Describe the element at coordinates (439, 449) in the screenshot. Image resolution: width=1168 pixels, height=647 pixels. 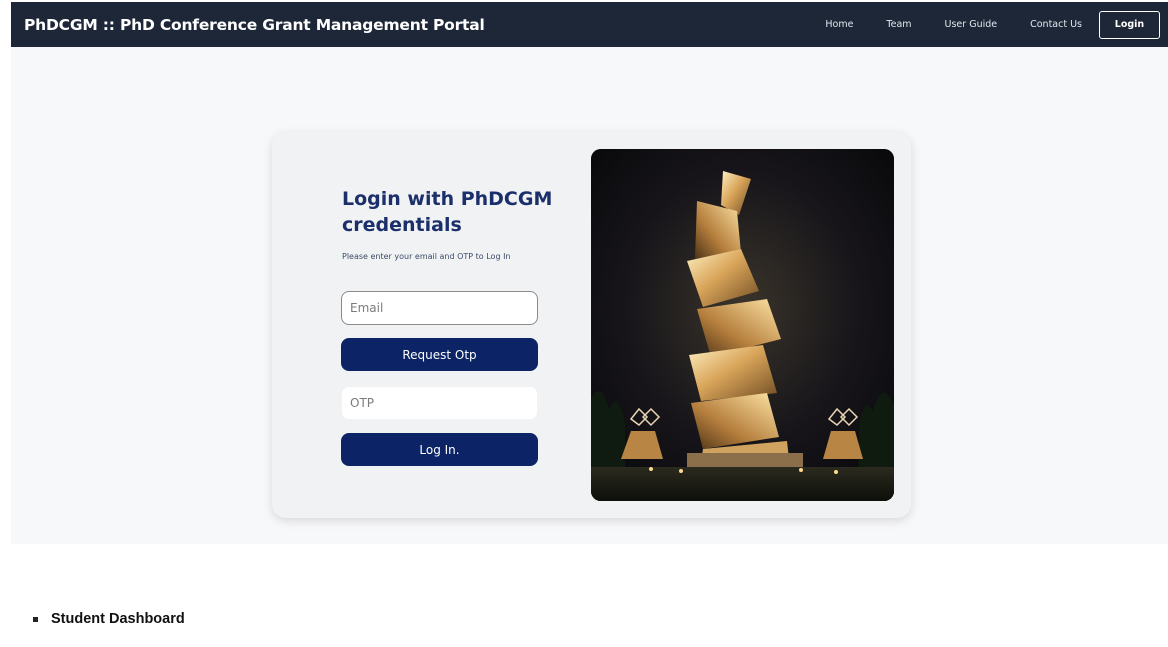
I see `login-submit-button: Log In.` at that location.